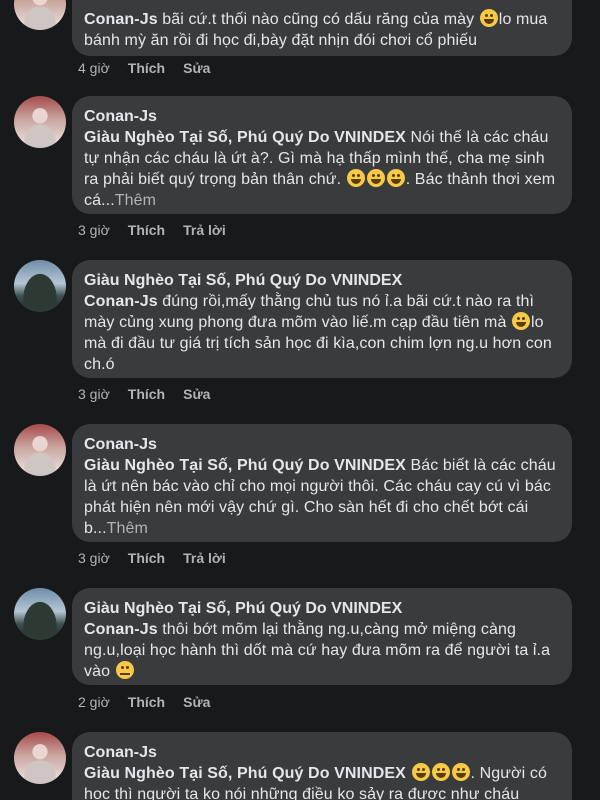  I want to click on comment-time: 2 giờ, so click(94, 702).